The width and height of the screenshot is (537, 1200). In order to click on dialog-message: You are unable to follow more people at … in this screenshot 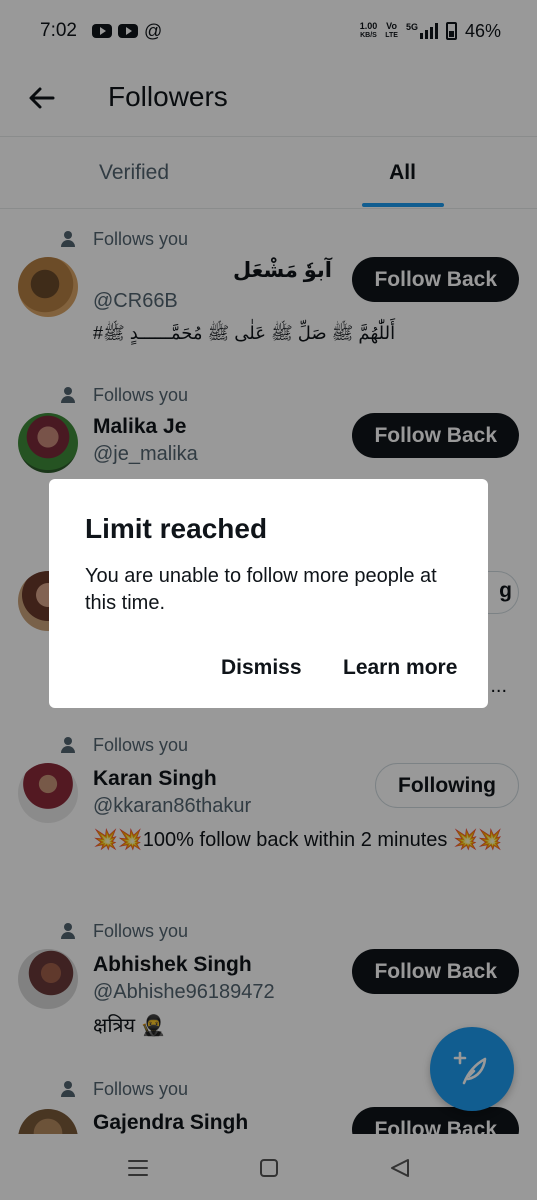, I will do `click(261, 589)`.